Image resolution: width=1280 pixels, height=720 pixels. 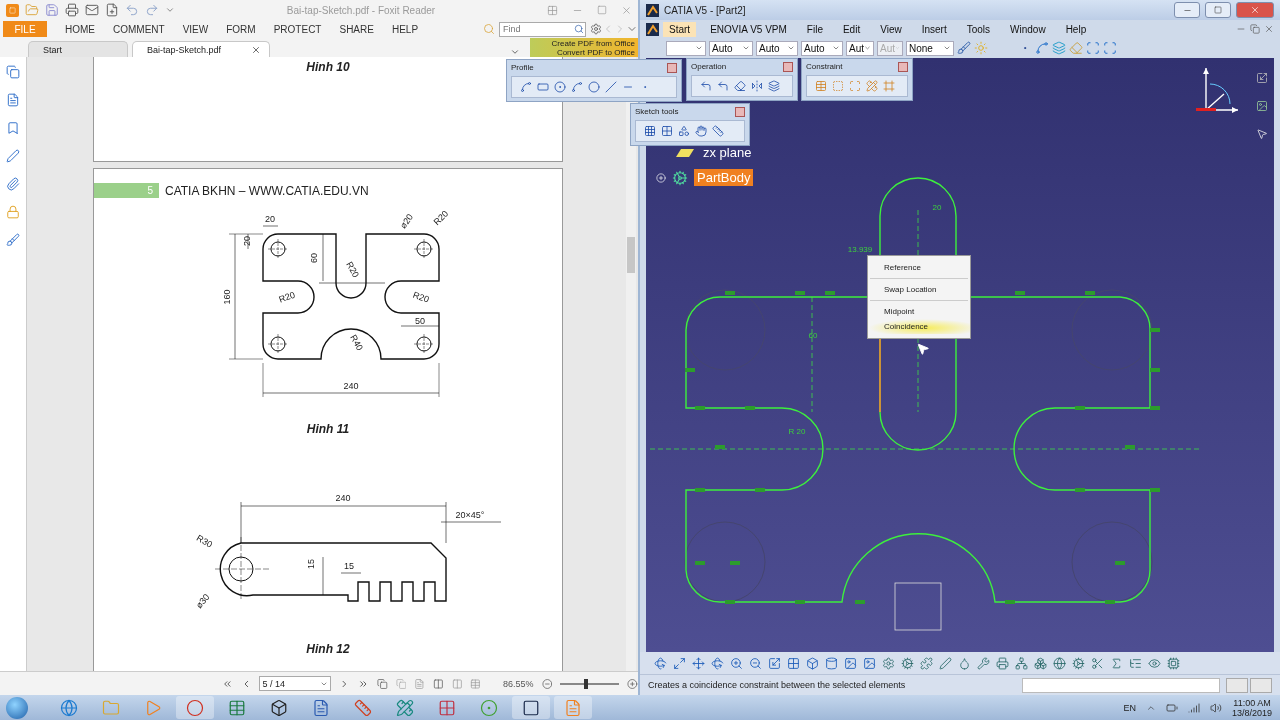 What do you see at coordinates (195, 29) in the screenshot?
I see `ribbon-tab: VIEW` at bounding box center [195, 29].